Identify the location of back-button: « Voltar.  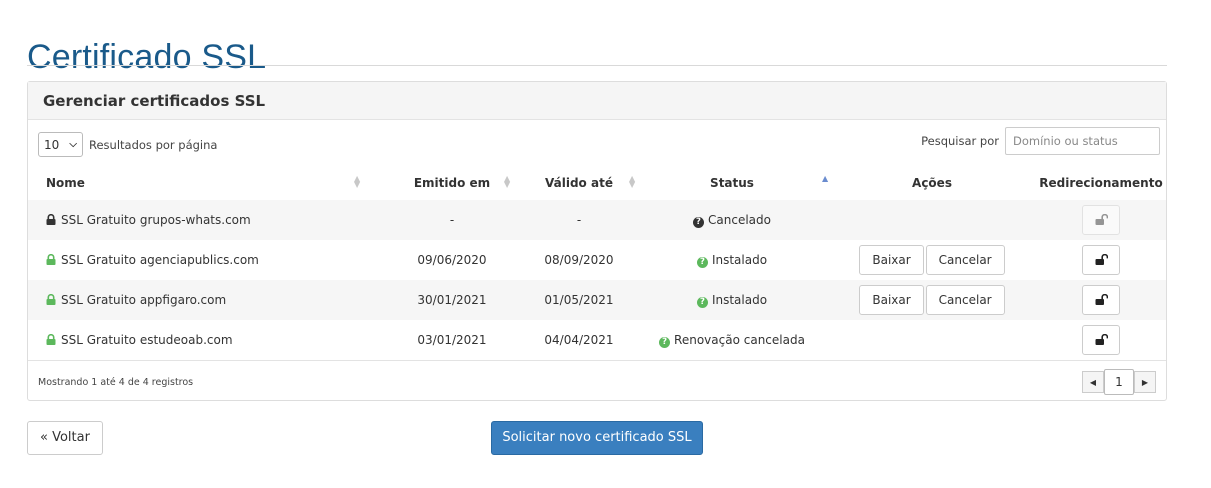
(65, 438).